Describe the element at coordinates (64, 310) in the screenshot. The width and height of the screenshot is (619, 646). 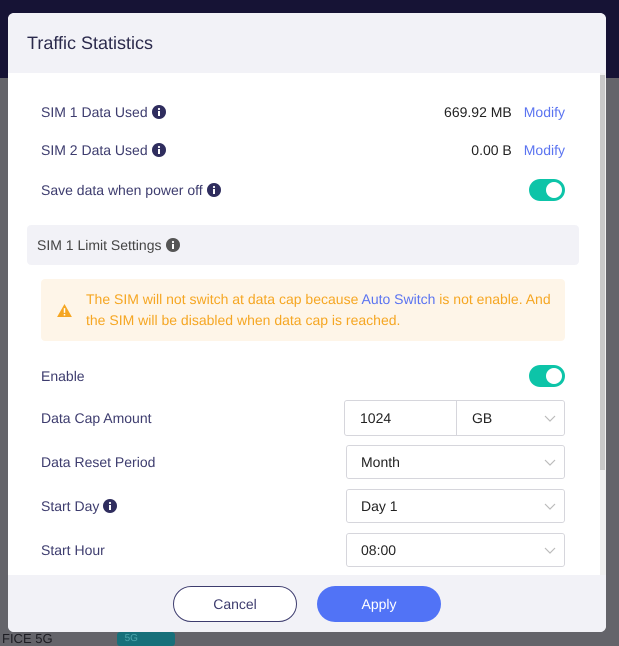
I see `warning-icon` at that location.